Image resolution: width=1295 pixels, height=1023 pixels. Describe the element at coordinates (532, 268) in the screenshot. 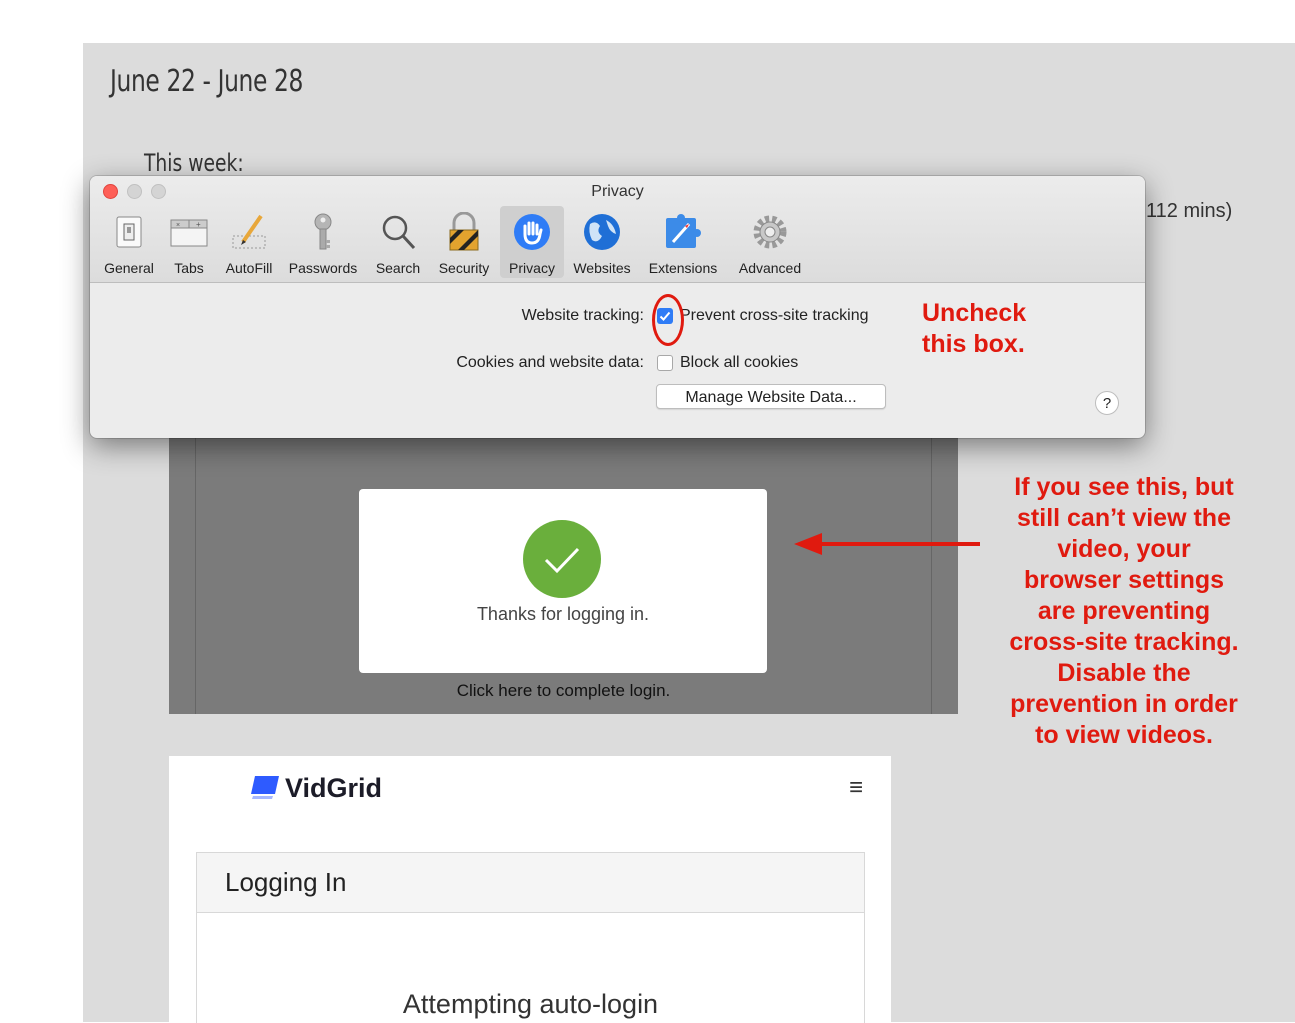

I see `tab-label: Privacy` at that location.